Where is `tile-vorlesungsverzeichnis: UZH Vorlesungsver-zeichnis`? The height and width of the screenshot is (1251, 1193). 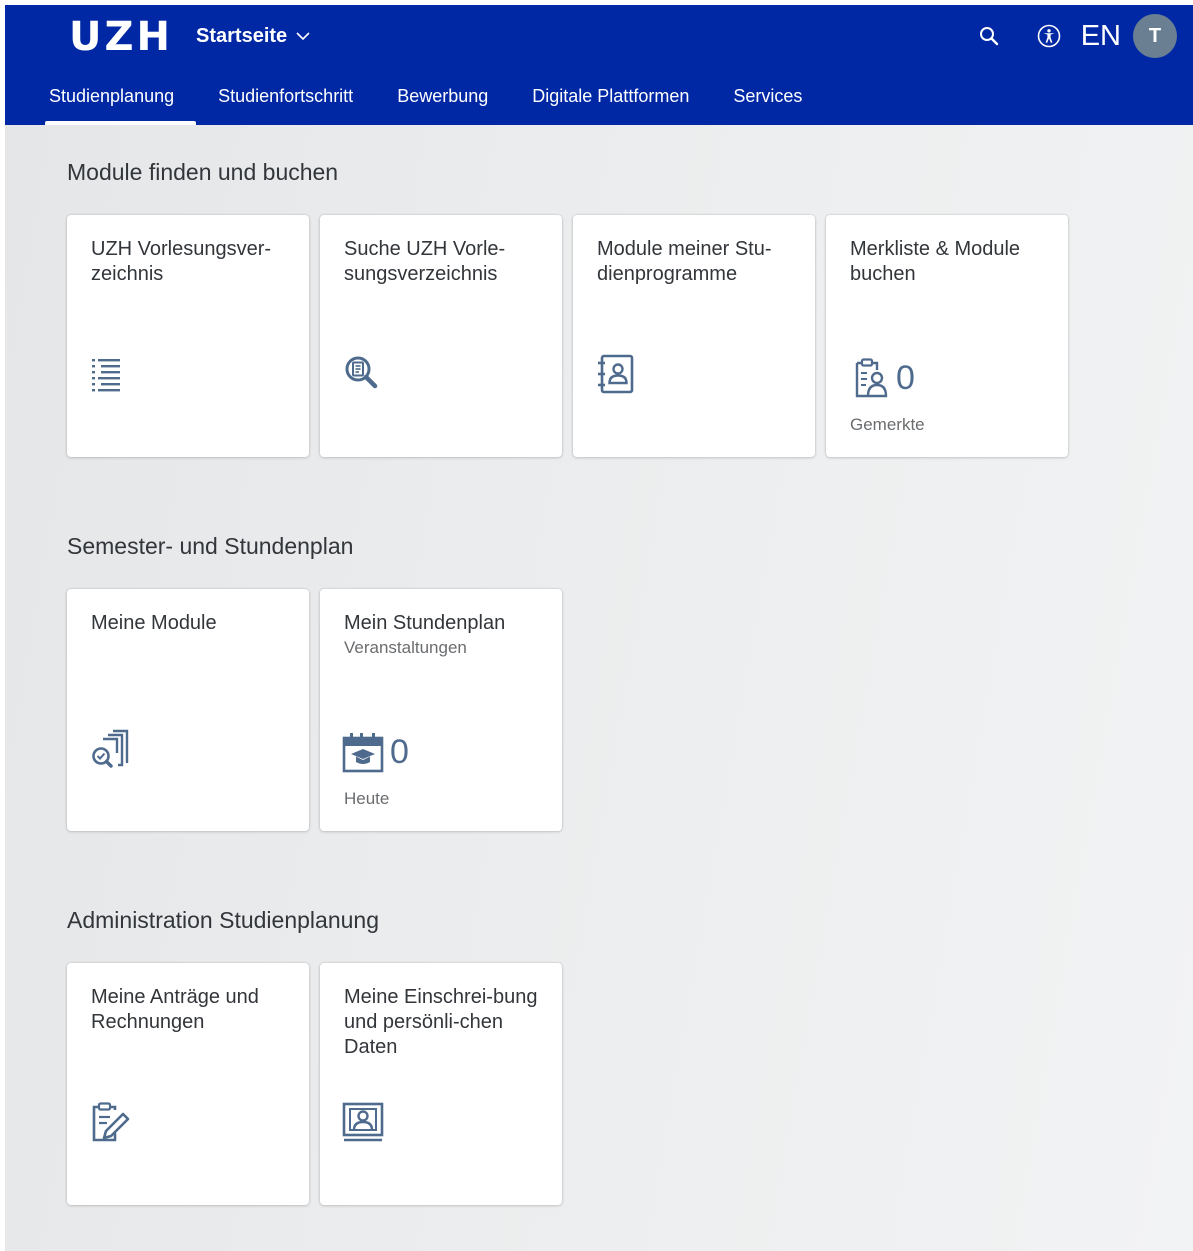 tile-vorlesungsverzeichnis: UZH Vorlesungsver-zeichnis is located at coordinates (188, 336).